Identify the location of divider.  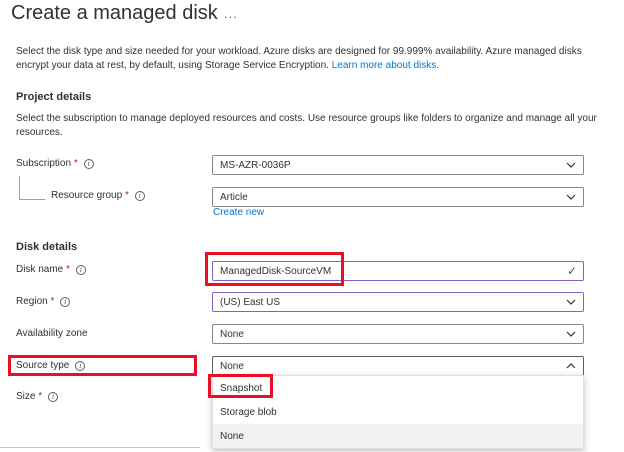
(100, 447).